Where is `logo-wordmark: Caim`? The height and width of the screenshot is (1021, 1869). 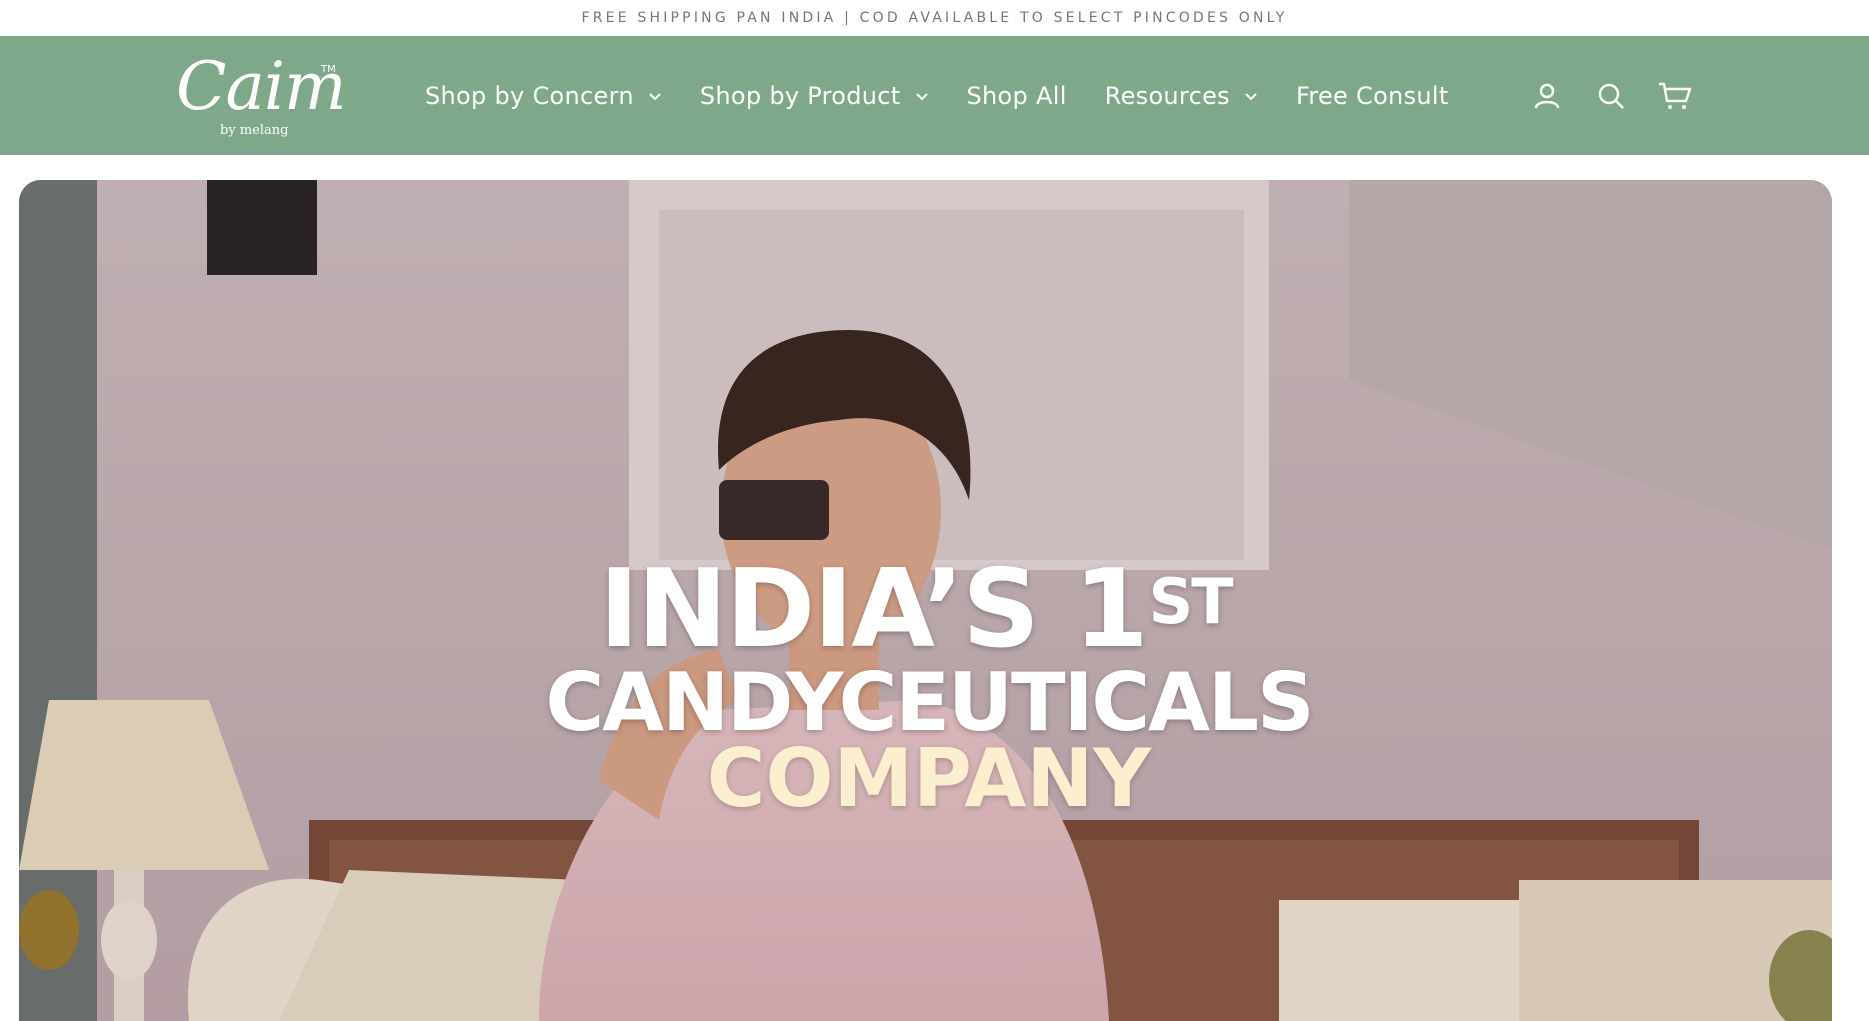
logo-wordmark: Caim is located at coordinates (261, 86).